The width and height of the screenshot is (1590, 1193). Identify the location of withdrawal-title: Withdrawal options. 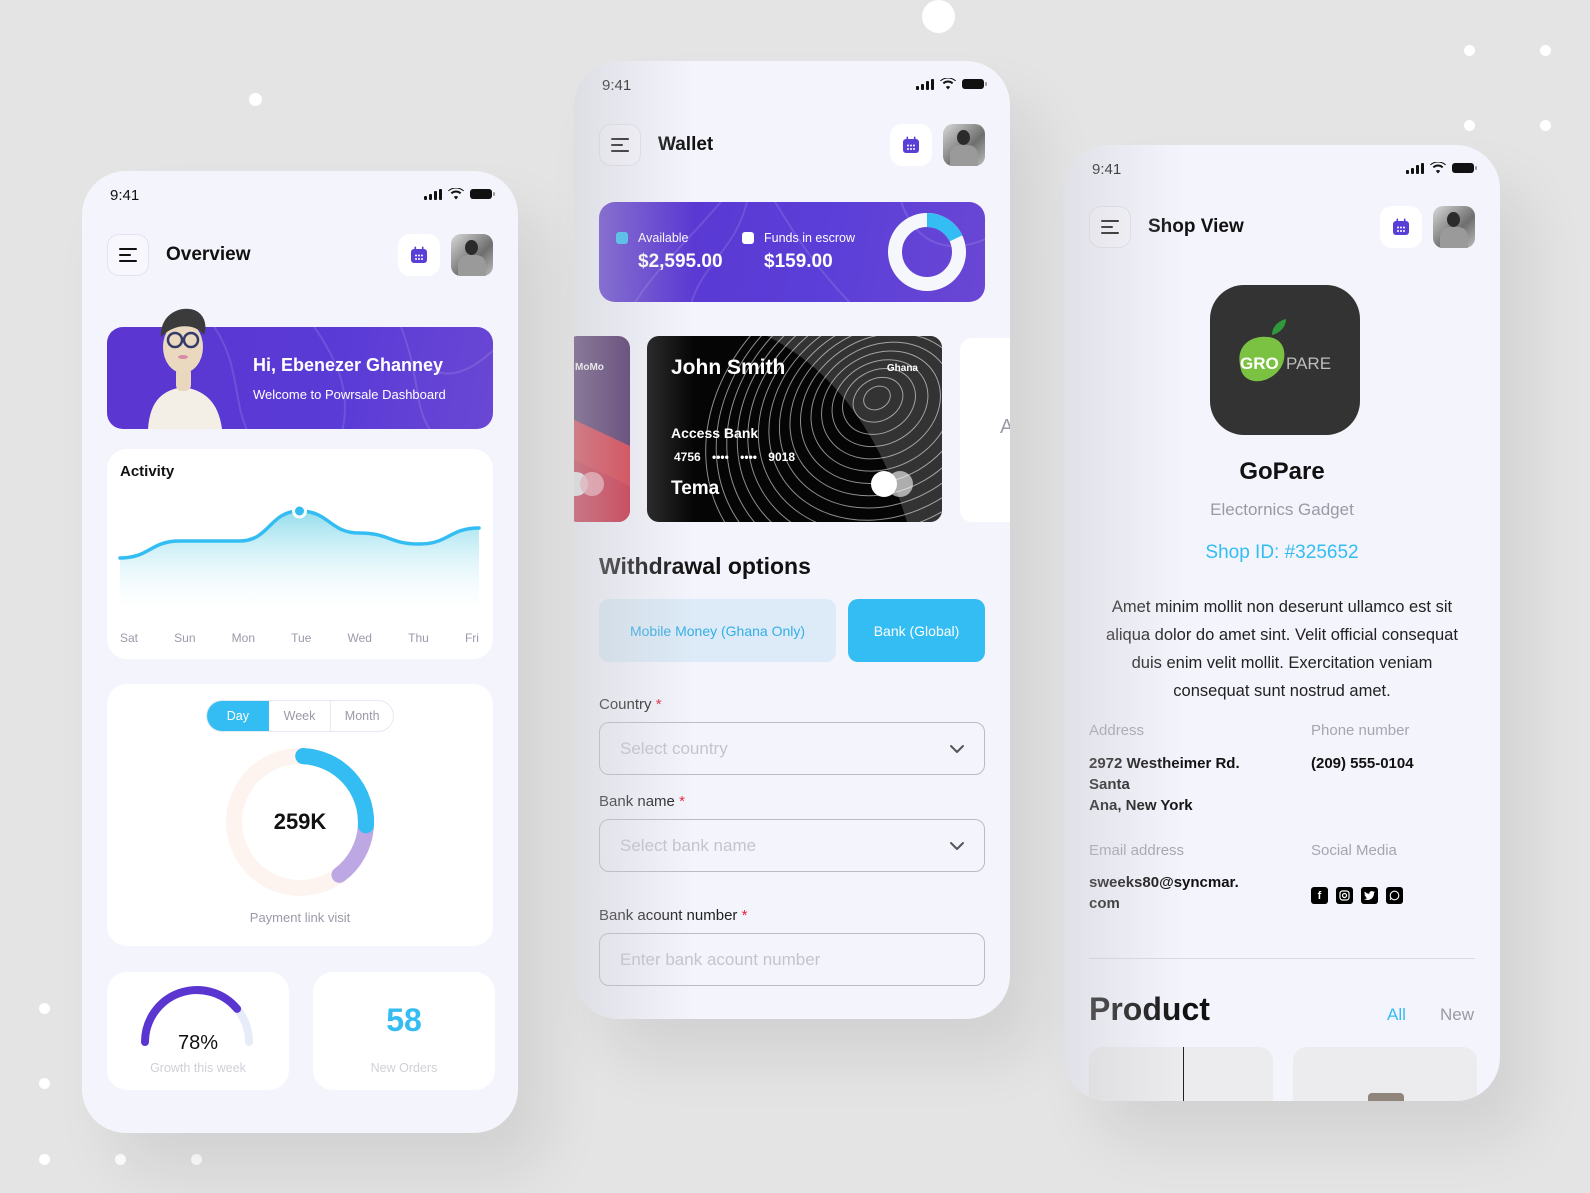
(705, 566).